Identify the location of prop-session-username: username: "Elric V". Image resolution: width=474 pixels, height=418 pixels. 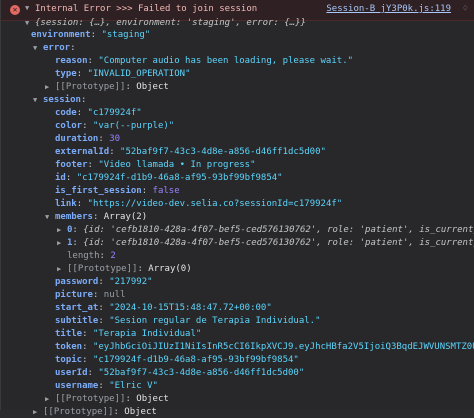
(106, 386).